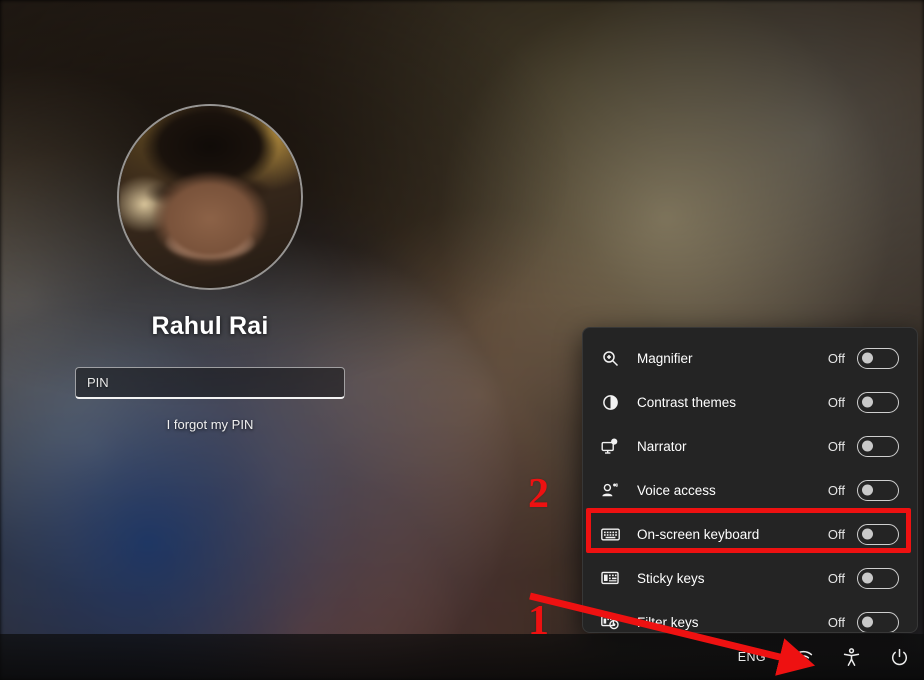  Describe the element at coordinates (662, 446) in the screenshot. I see `accessibility-item-label: Narrator` at that location.